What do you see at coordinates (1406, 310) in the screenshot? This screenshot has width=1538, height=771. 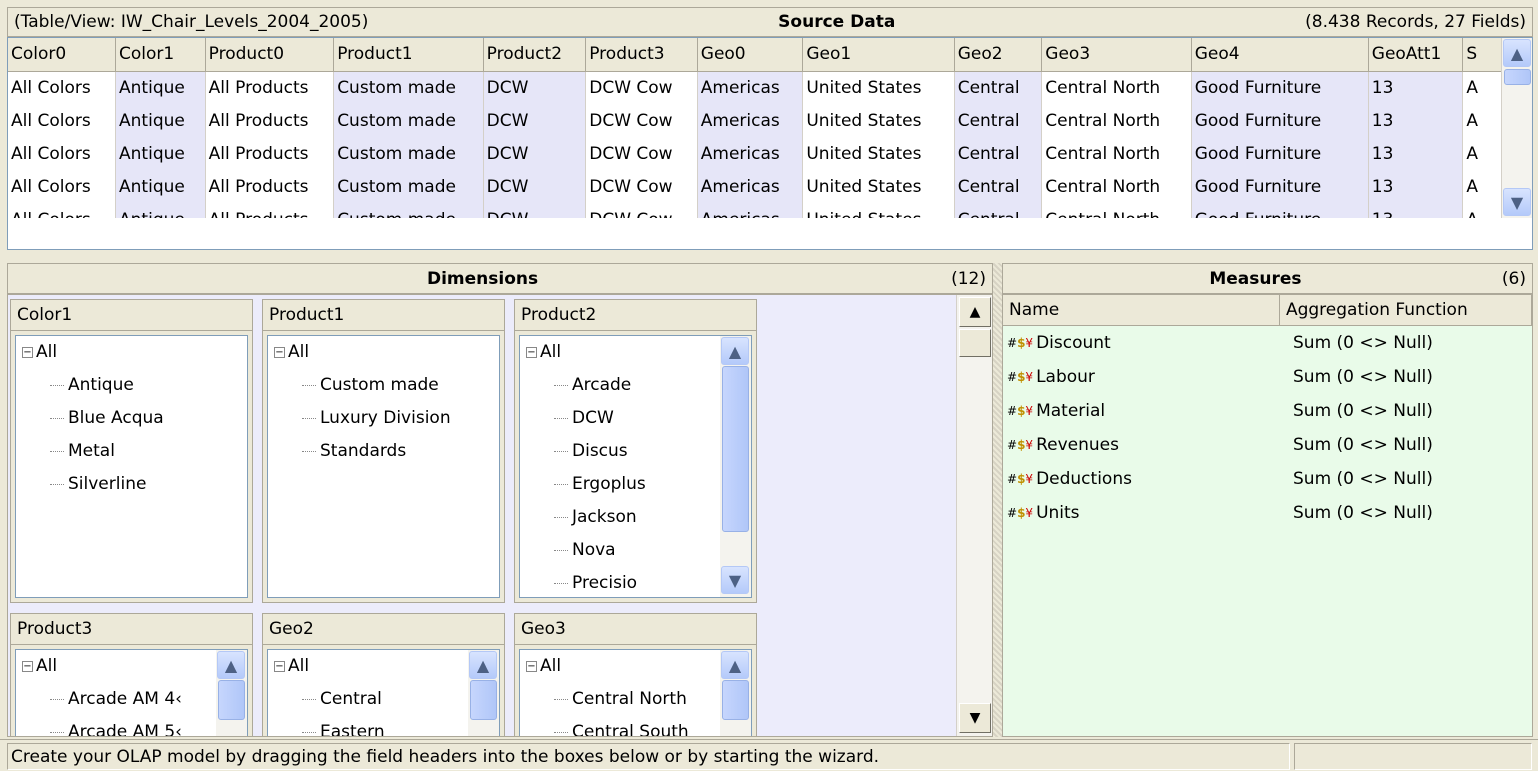 I see `aggregation-column-header: Aggregation Function` at bounding box center [1406, 310].